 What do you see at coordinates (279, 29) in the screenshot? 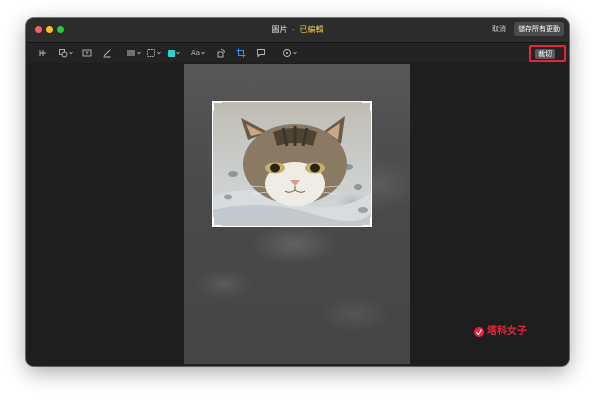
I see `document-name: 圖片` at bounding box center [279, 29].